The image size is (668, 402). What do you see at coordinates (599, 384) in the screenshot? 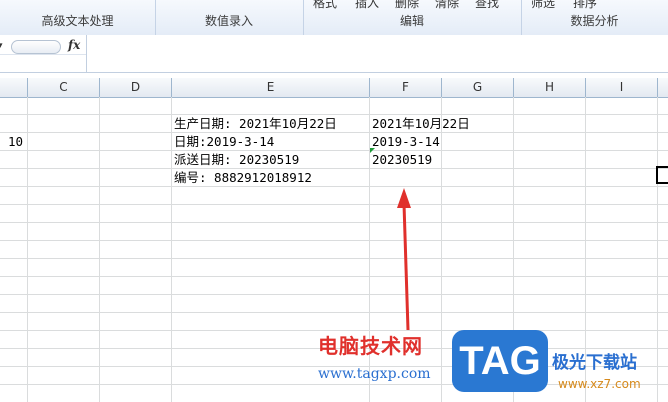
I see `watermark-url2: www.xz7.com` at bounding box center [599, 384].